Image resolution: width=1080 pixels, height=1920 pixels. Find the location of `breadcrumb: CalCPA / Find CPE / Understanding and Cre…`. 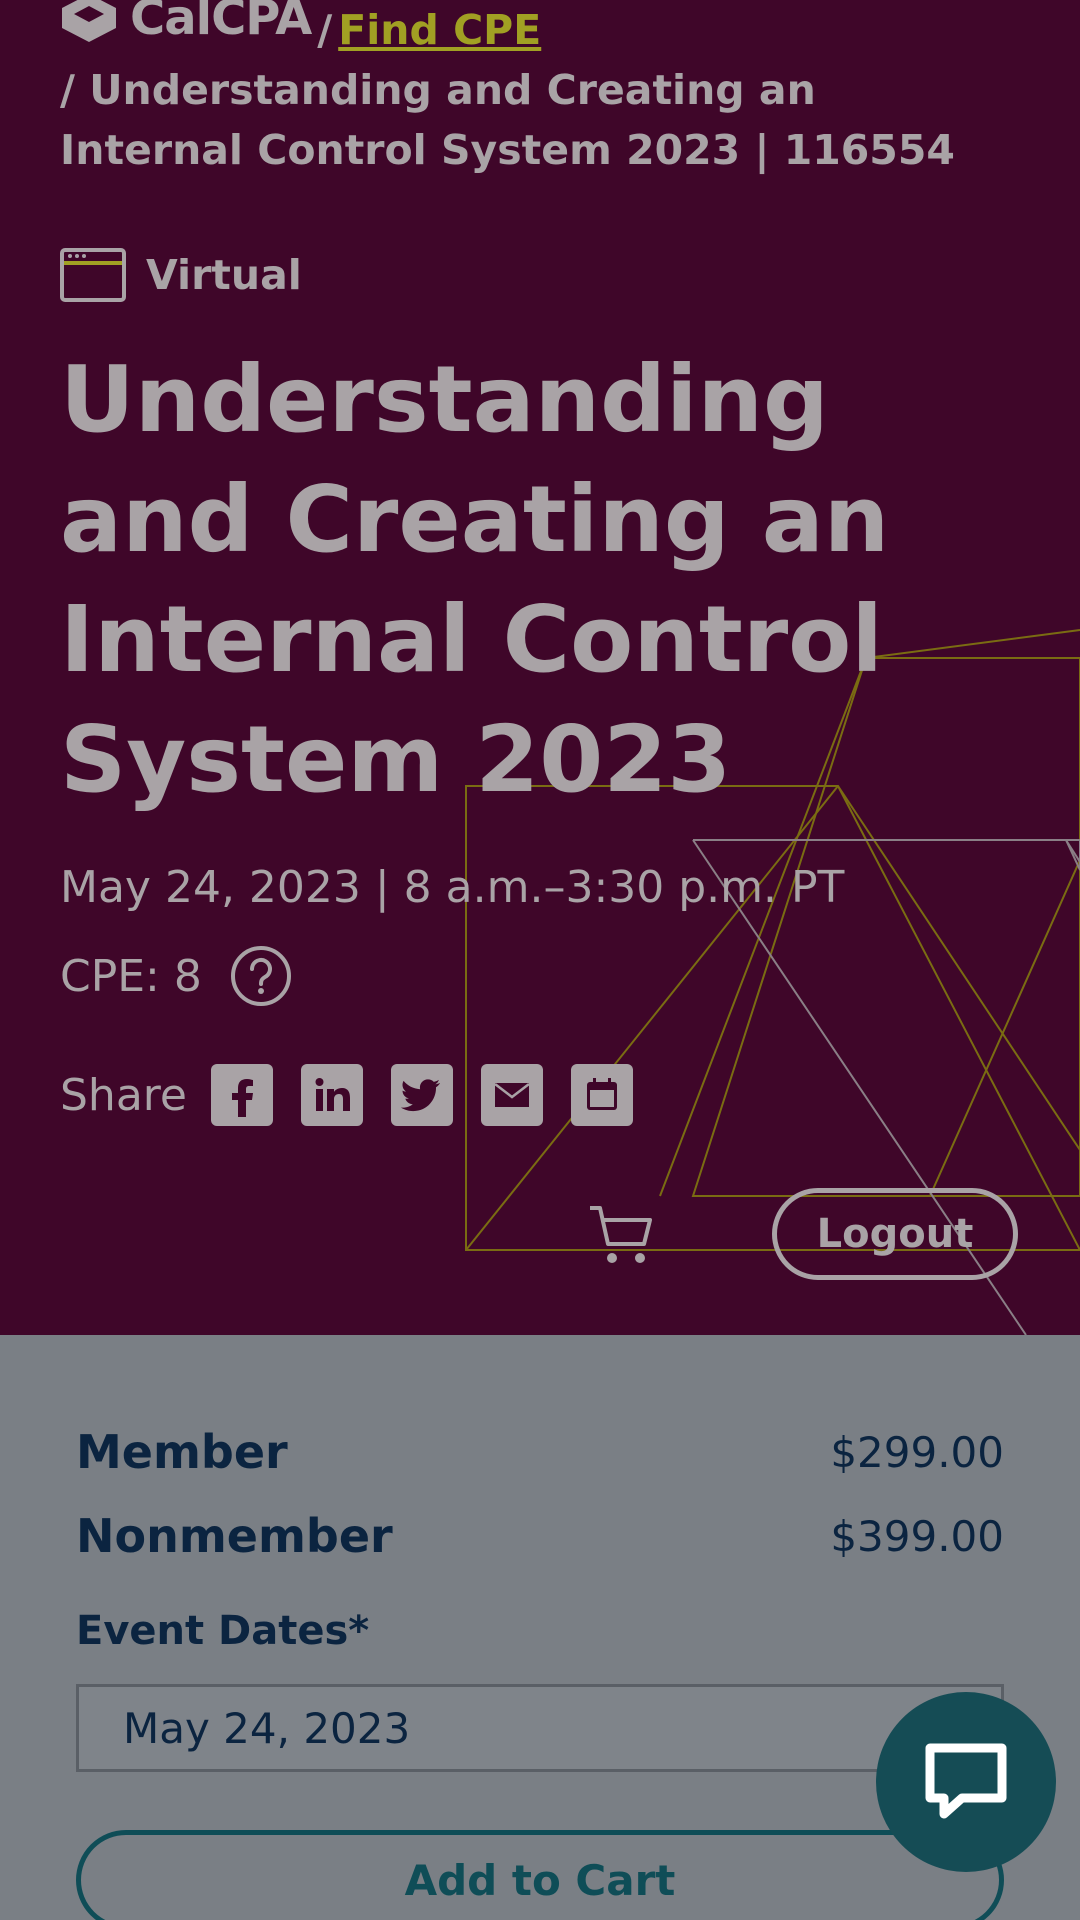

breadcrumb: CalCPA / Find CPE / Understanding and Cre… is located at coordinates (510, 90).